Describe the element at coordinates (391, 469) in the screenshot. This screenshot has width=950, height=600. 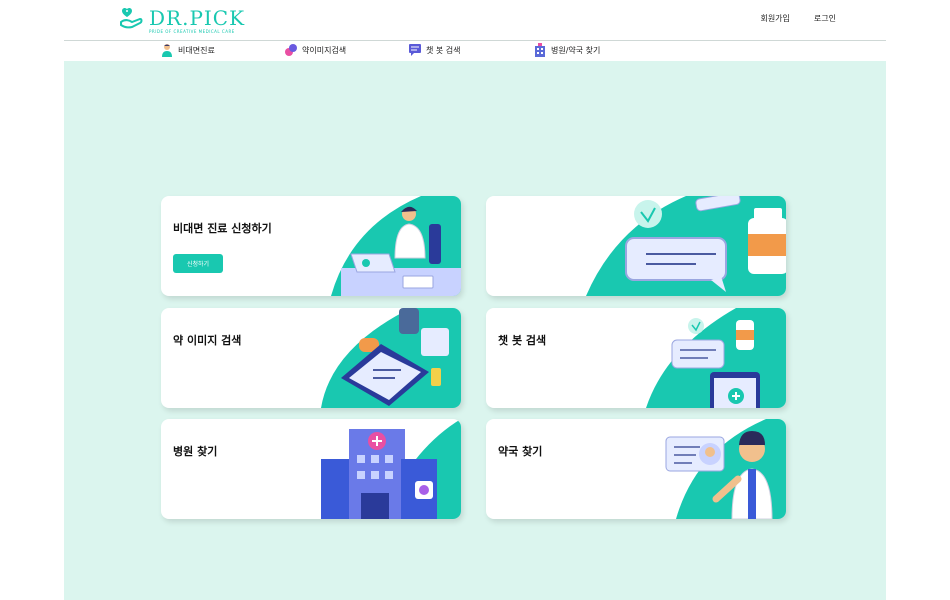
I see `hospital-building-illustration` at that location.